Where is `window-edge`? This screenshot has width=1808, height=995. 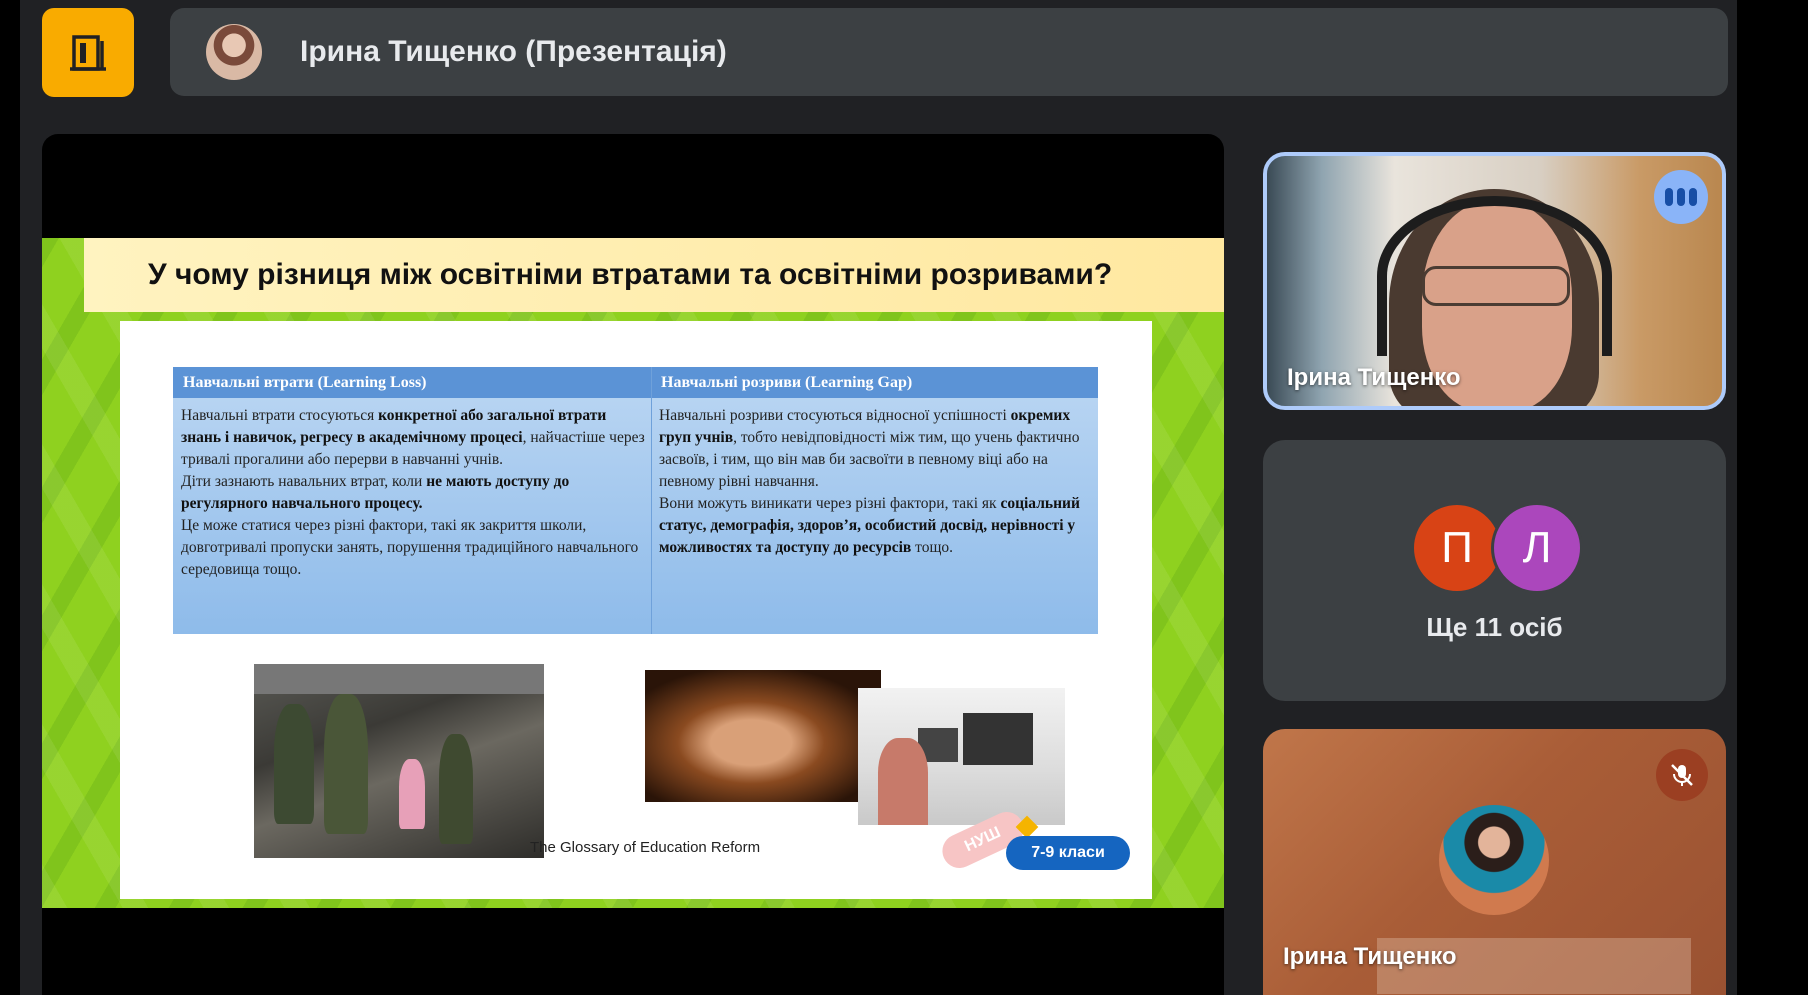
window-edge is located at coordinates (1772, 497).